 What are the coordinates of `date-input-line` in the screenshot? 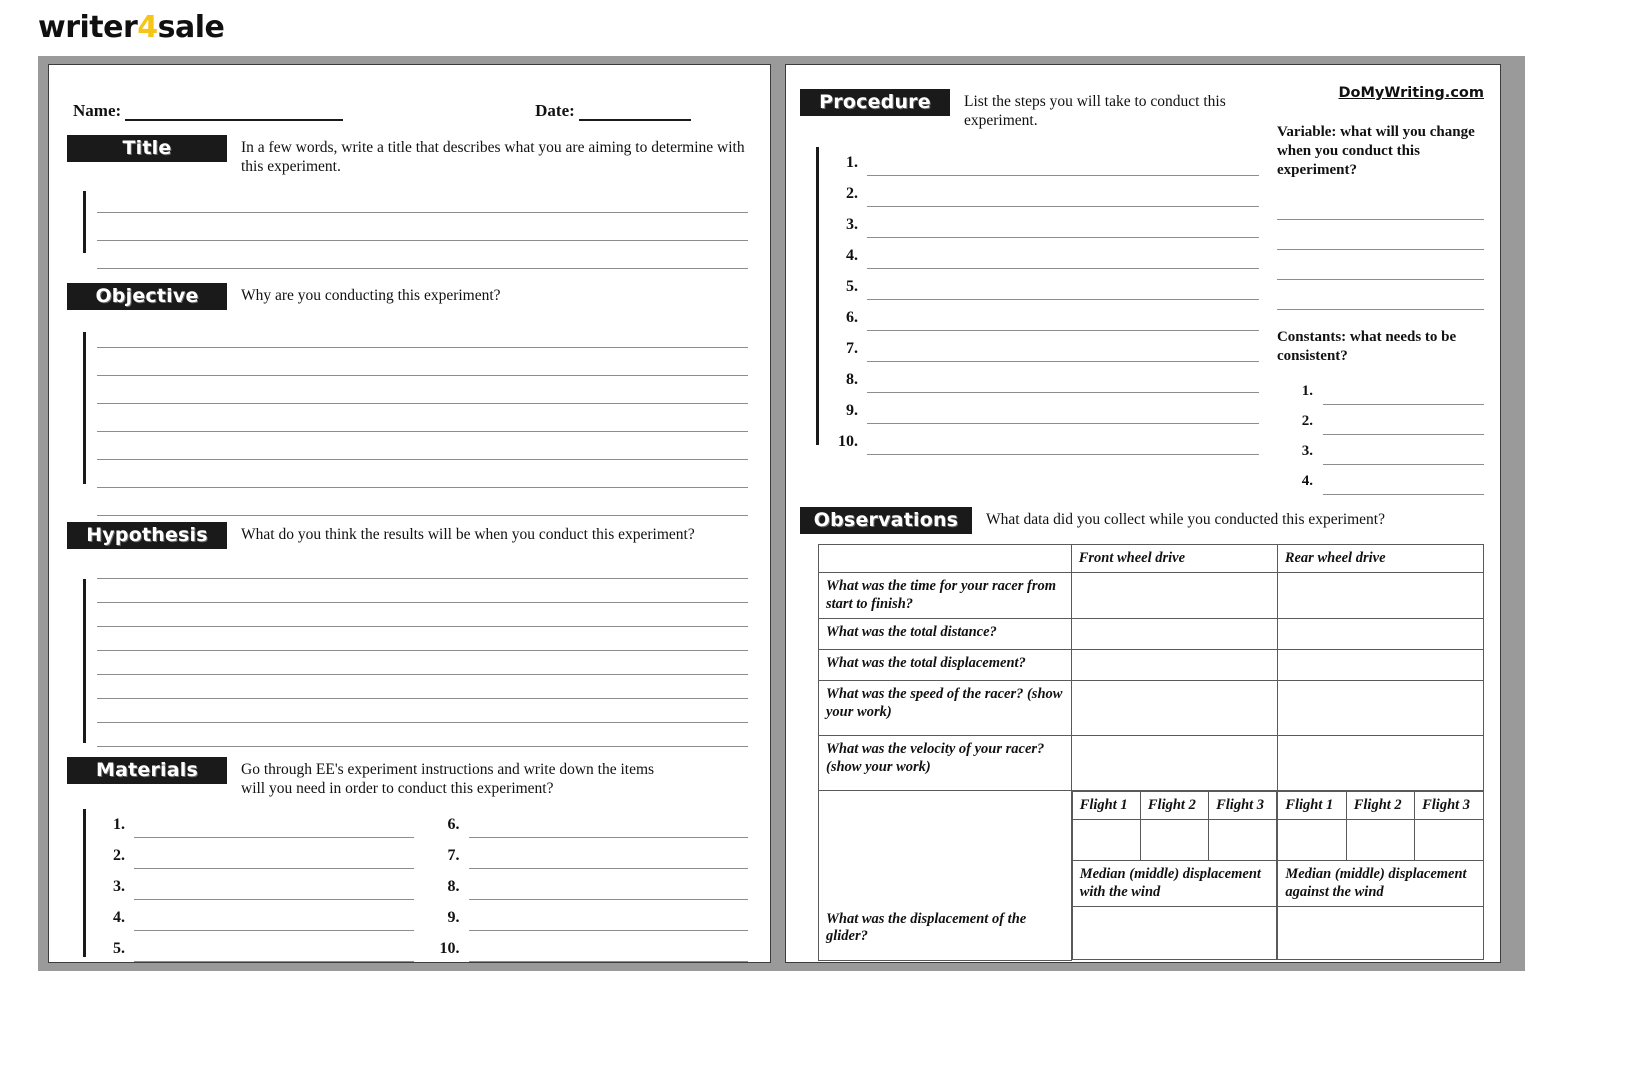 It's located at (634, 112).